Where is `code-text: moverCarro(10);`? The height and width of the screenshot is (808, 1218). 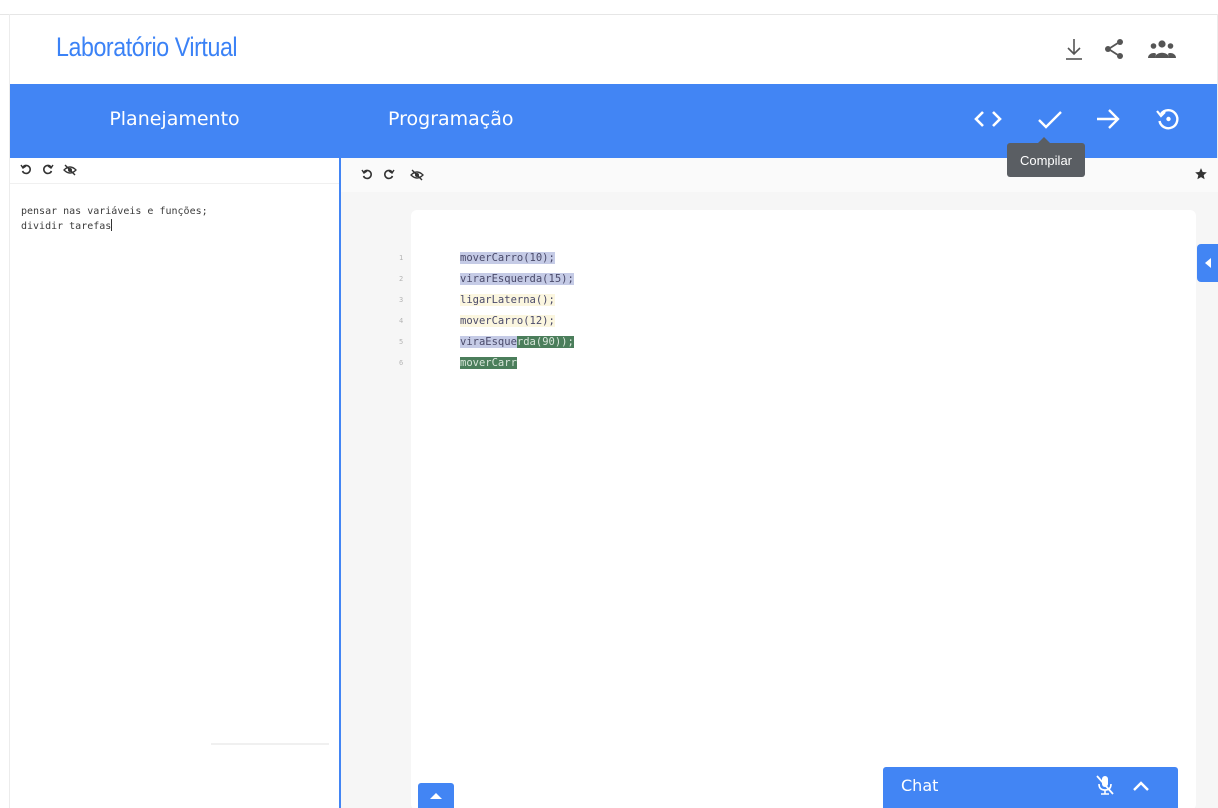 code-text: moverCarro(10); is located at coordinates (507, 258).